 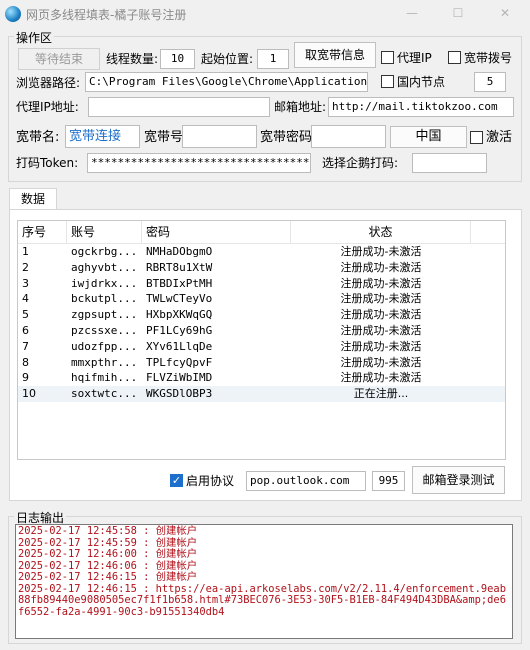 I want to click on start-position-input: 1, so click(x=273, y=59).